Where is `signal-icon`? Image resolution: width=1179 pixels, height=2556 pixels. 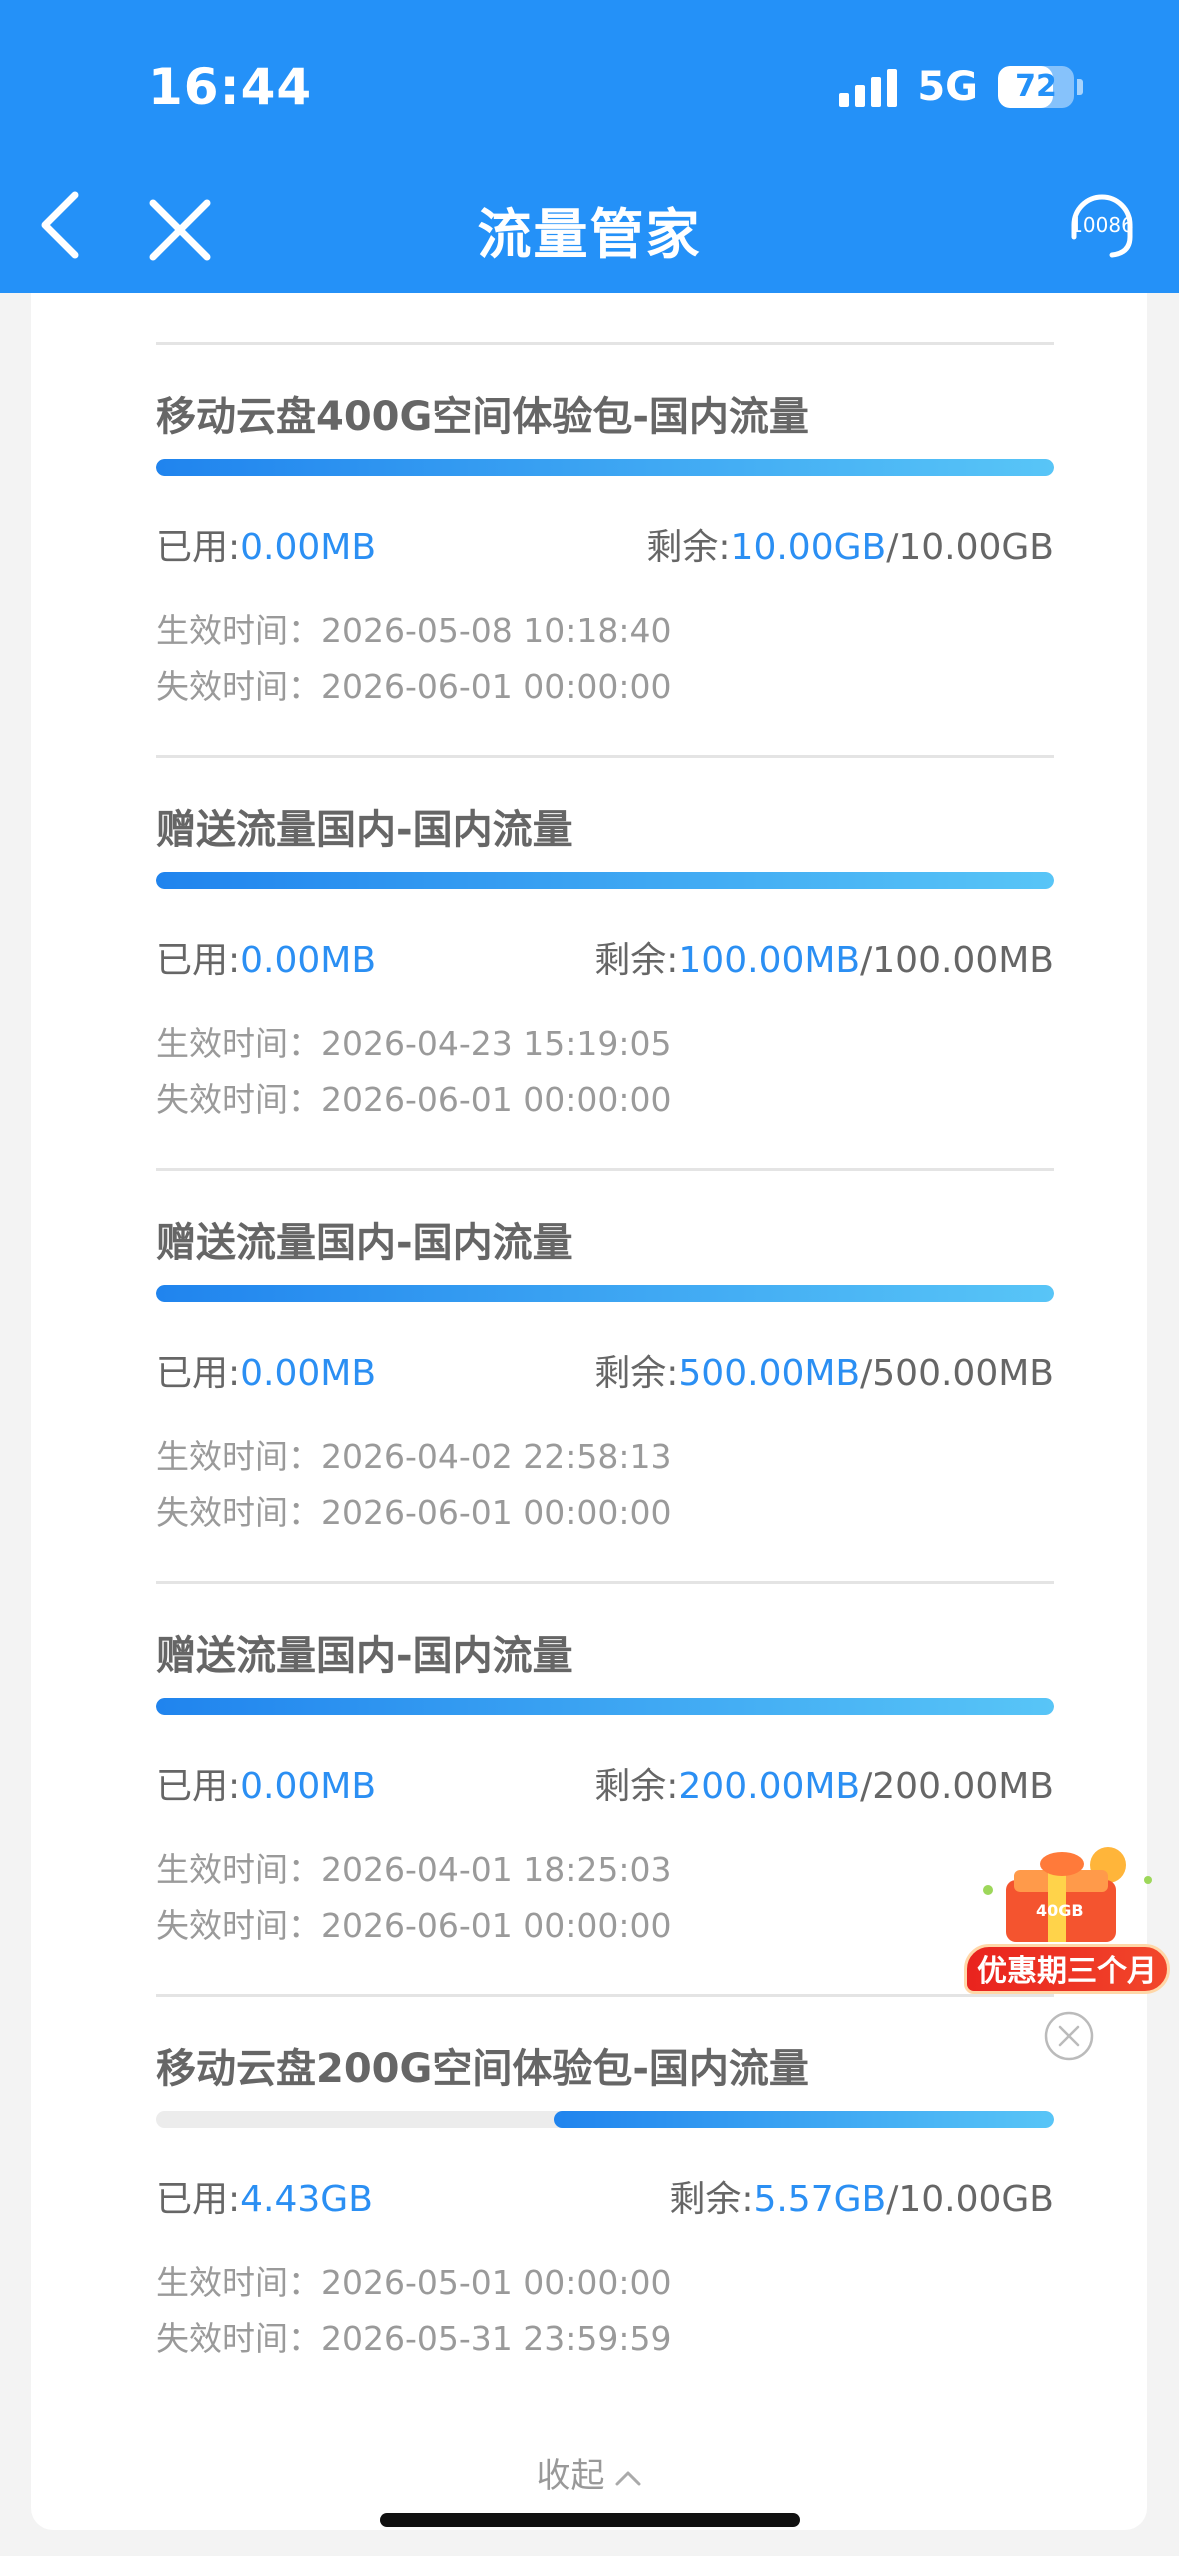 signal-icon is located at coordinates (868, 87).